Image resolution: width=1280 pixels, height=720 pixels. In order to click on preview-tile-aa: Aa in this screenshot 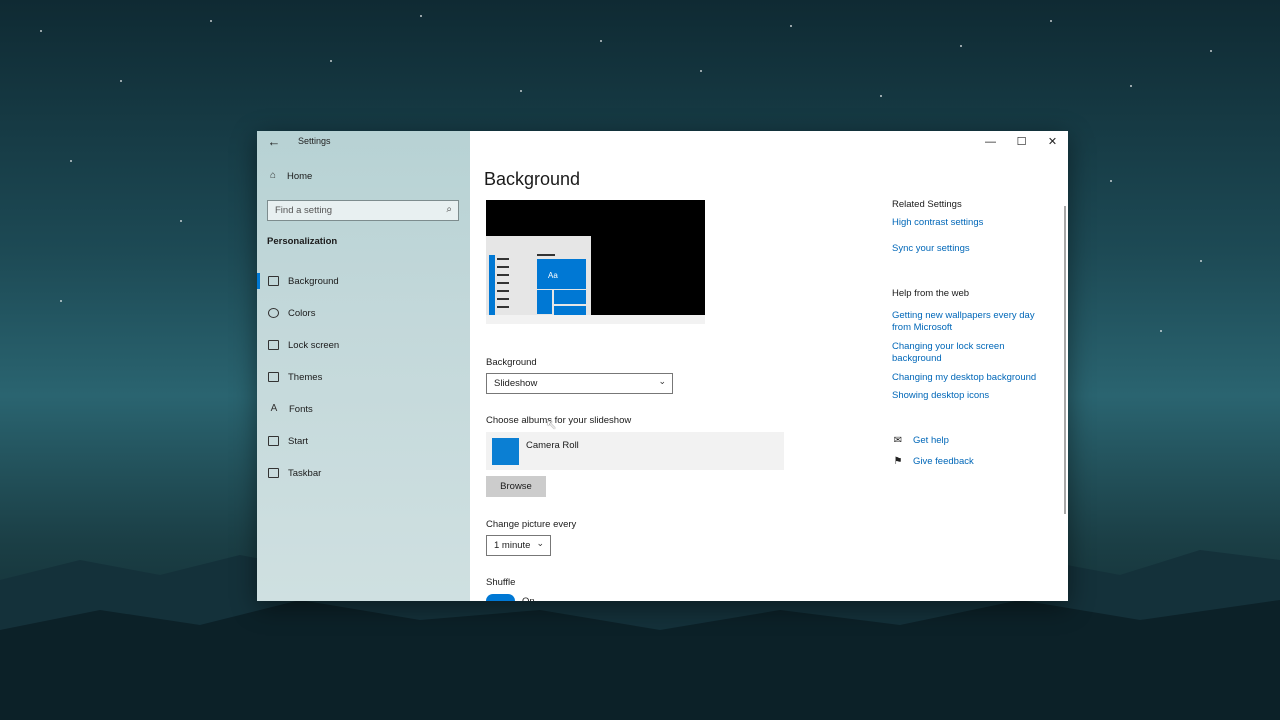, I will do `click(561, 274)`.